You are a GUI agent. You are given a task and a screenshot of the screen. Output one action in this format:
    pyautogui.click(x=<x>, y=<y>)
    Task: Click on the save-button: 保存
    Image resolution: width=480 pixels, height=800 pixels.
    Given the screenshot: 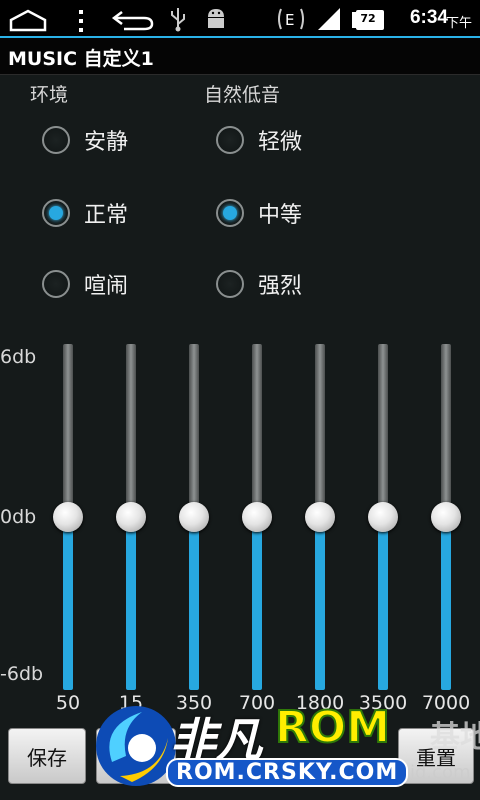 What is the action you would take?
    pyautogui.click(x=47, y=756)
    